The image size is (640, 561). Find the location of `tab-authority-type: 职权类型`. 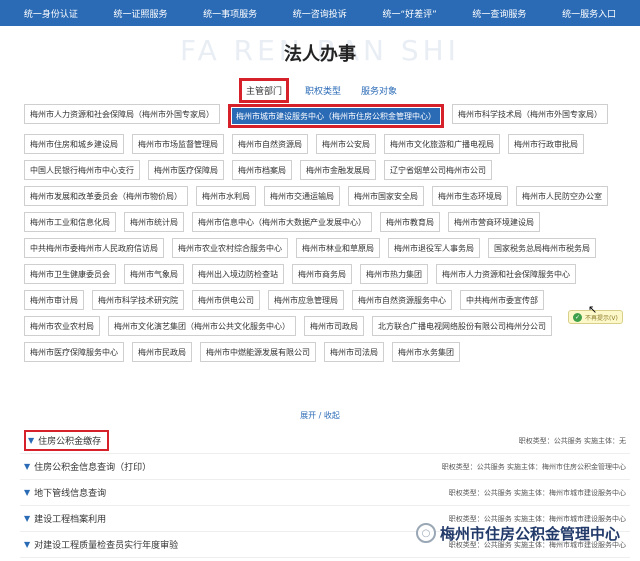

tab-authority-type: 职权类型 is located at coordinates (323, 90).